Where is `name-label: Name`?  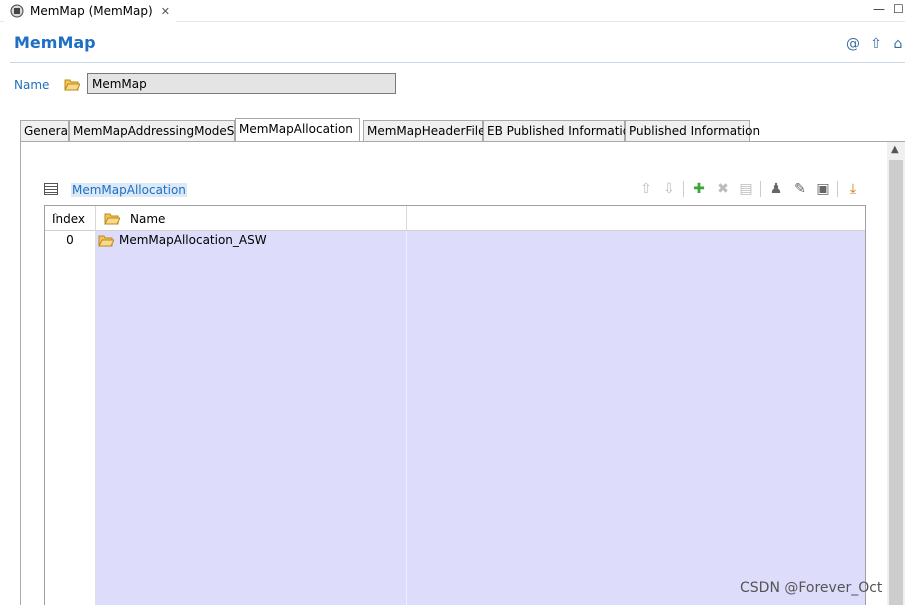
name-label: Name is located at coordinates (32, 85).